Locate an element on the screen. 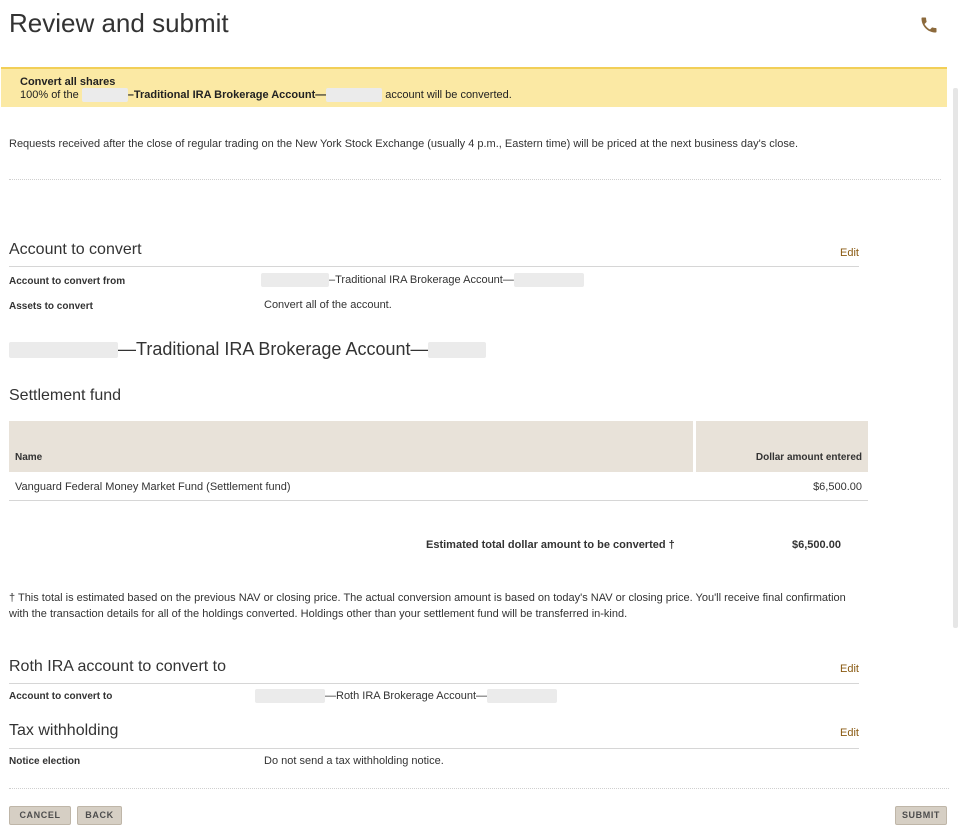 This screenshot has width=959, height=839. back-button: BACK is located at coordinates (99, 815).